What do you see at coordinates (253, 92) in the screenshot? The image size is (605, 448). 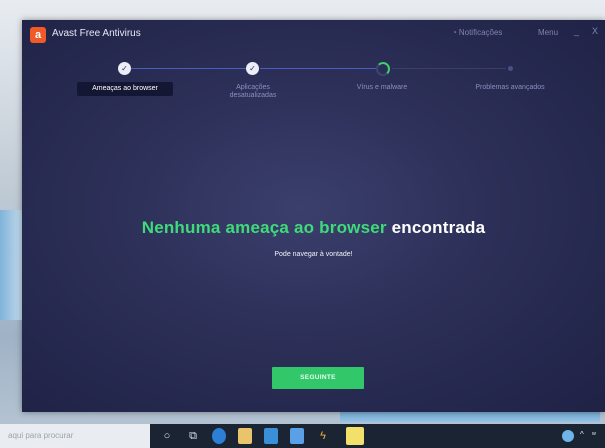 I see `step-label-apps: Aplicações desatualizadas` at bounding box center [253, 92].